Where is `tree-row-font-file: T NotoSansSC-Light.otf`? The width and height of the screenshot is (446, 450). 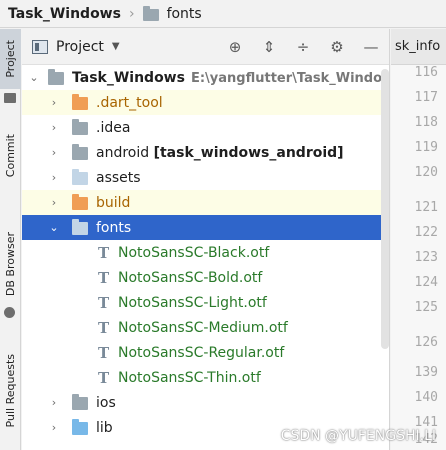
tree-row-font-file: T NotoSansSC-Light.otf is located at coordinates (205, 302).